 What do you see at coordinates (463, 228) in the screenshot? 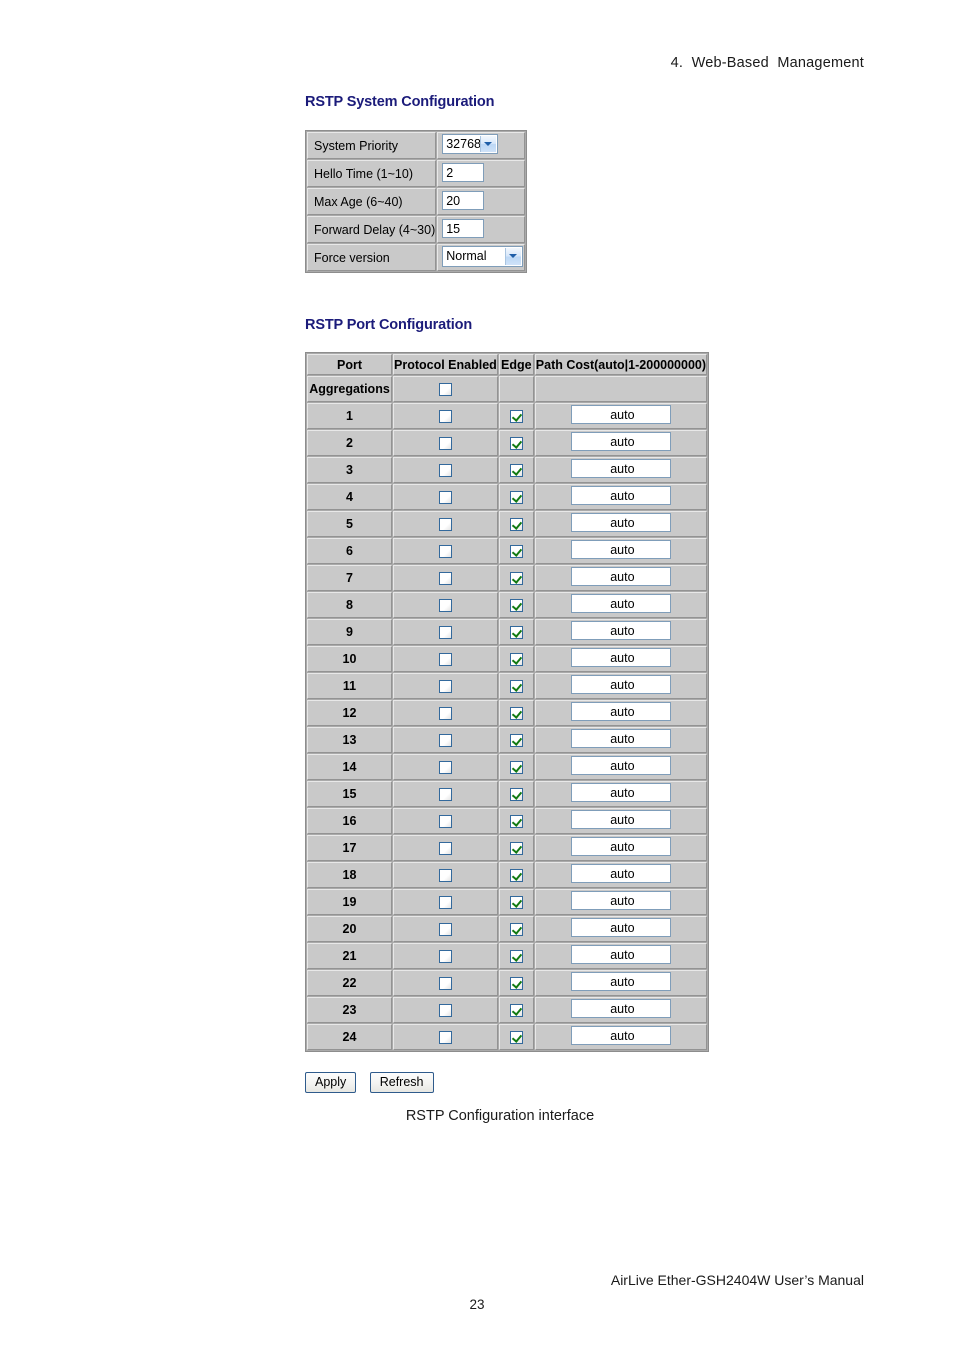
I see `forward-delay-input: 15` at bounding box center [463, 228].